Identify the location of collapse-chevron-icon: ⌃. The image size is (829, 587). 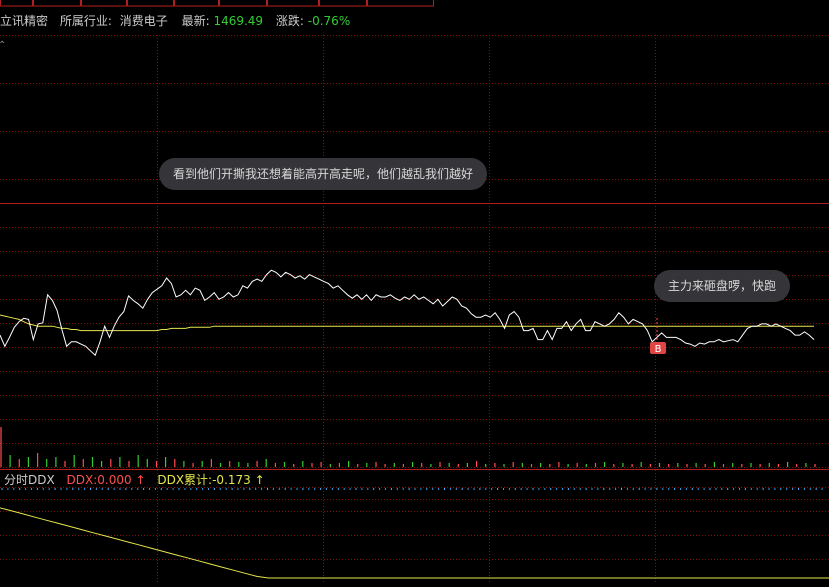
(3, 45).